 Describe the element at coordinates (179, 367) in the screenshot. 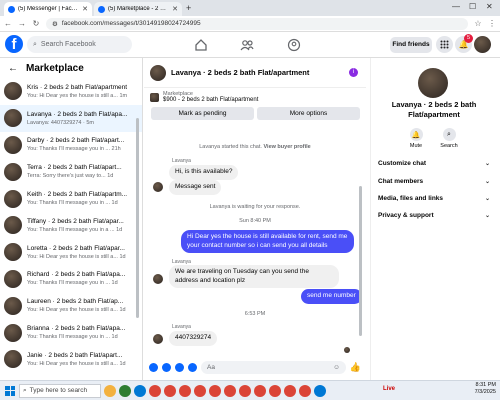

I see `sticker-icon` at that location.